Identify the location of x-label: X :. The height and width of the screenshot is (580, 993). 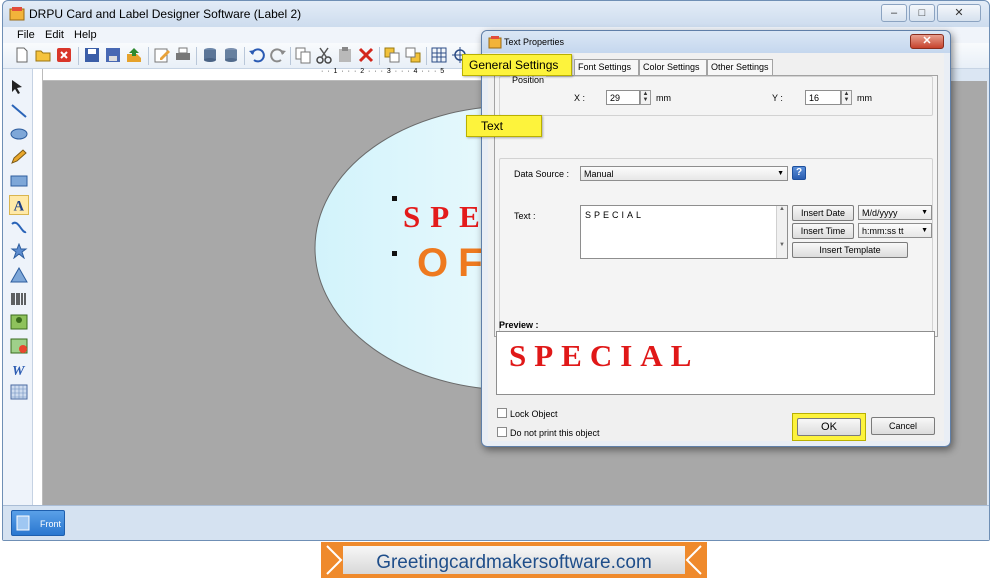
(580, 98).